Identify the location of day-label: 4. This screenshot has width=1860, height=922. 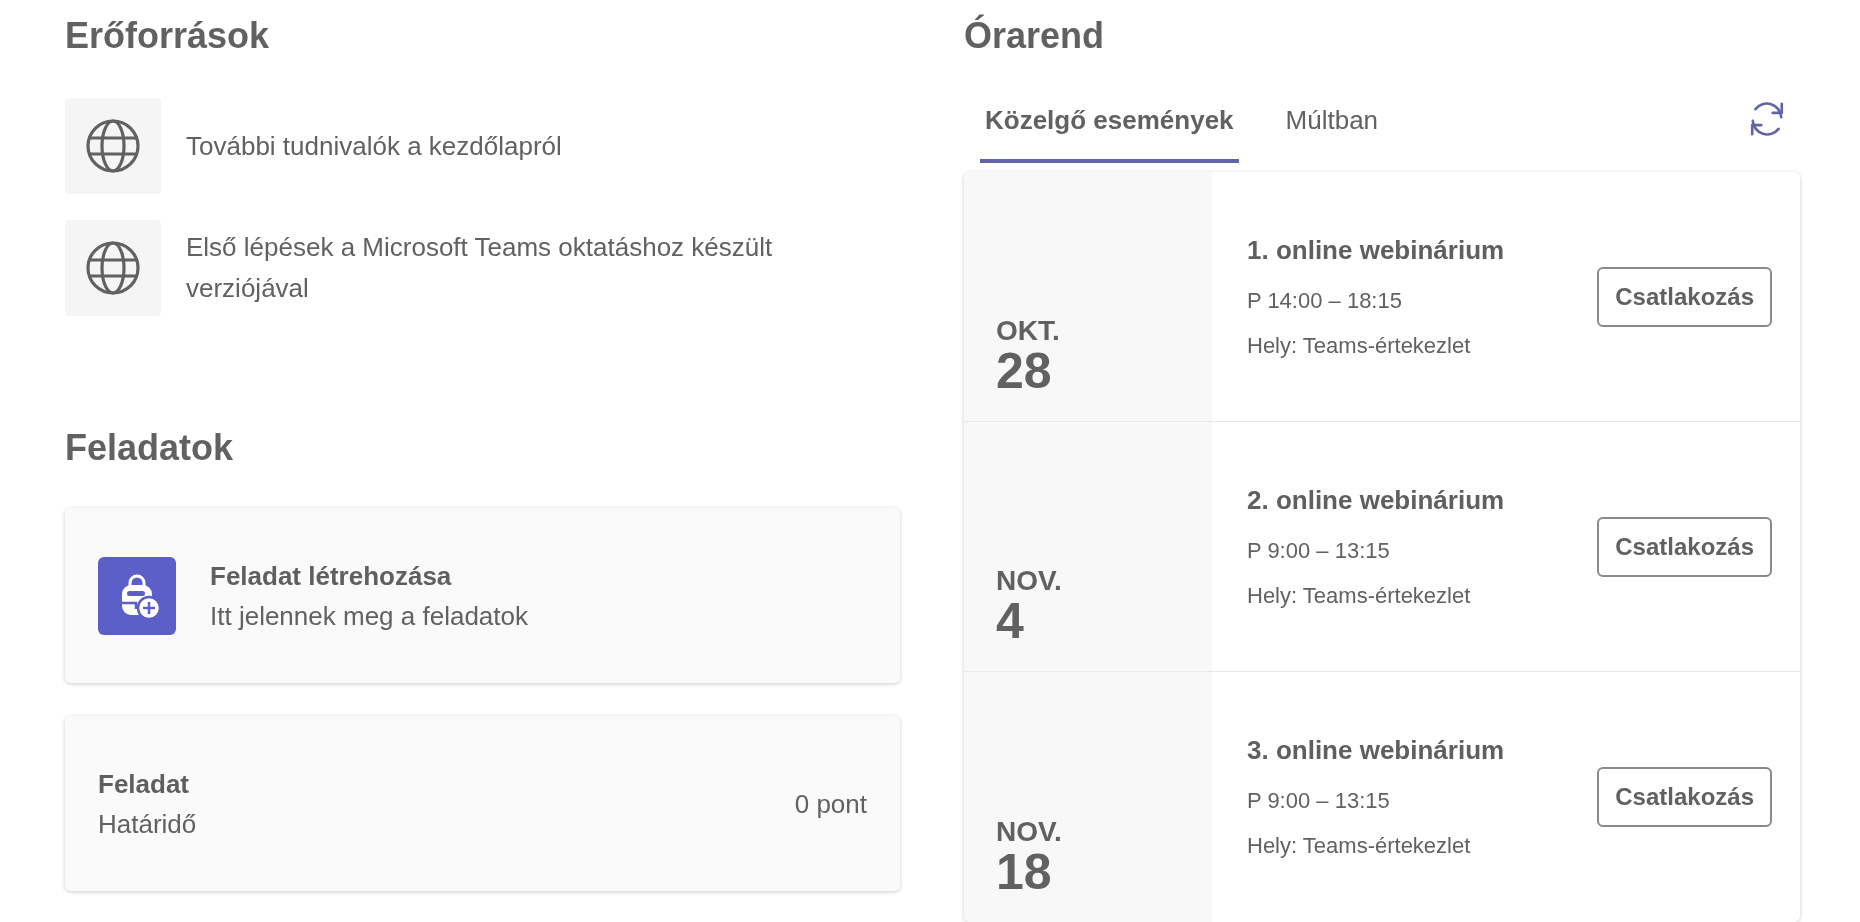
(1010, 621).